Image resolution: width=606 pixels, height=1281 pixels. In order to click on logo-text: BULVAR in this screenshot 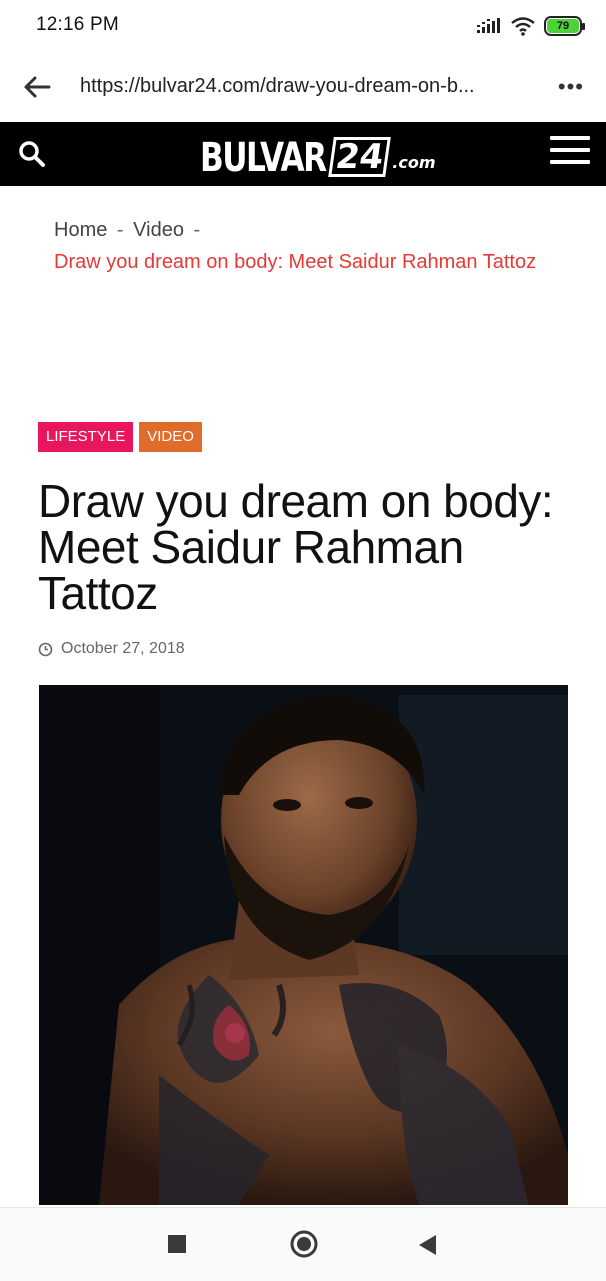, I will do `click(263, 158)`.